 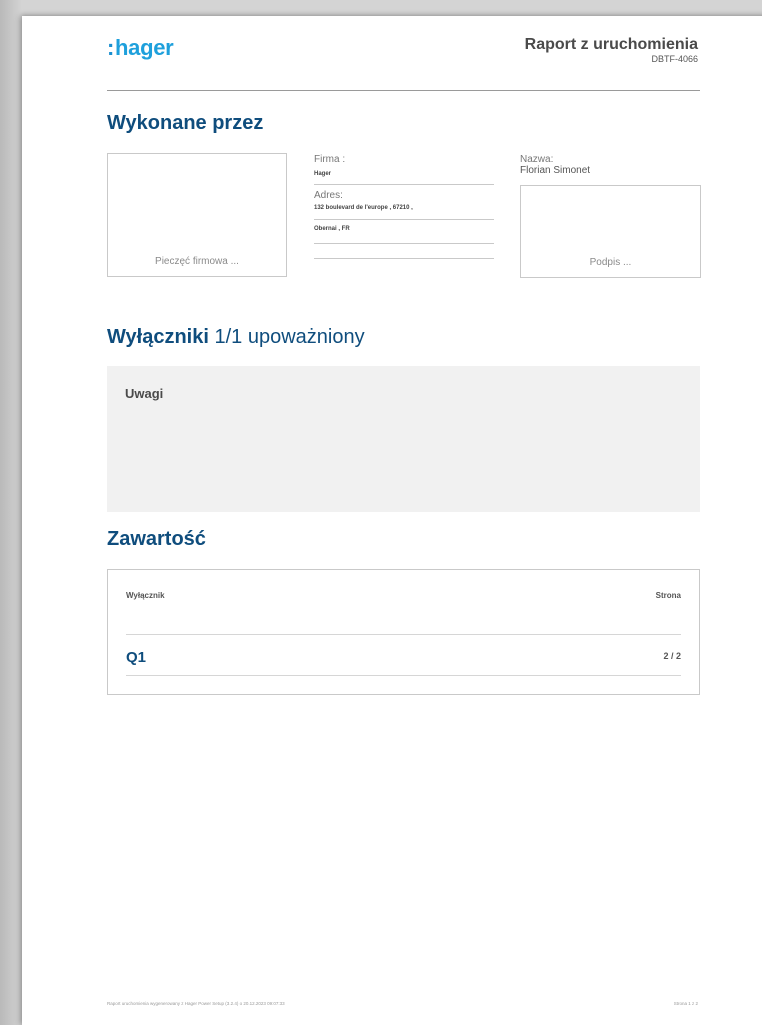 What do you see at coordinates (610, 165) in the screenshot?
I see `signer-info: Nazwa: Florian Simonet` at bounding box center [610, 165].